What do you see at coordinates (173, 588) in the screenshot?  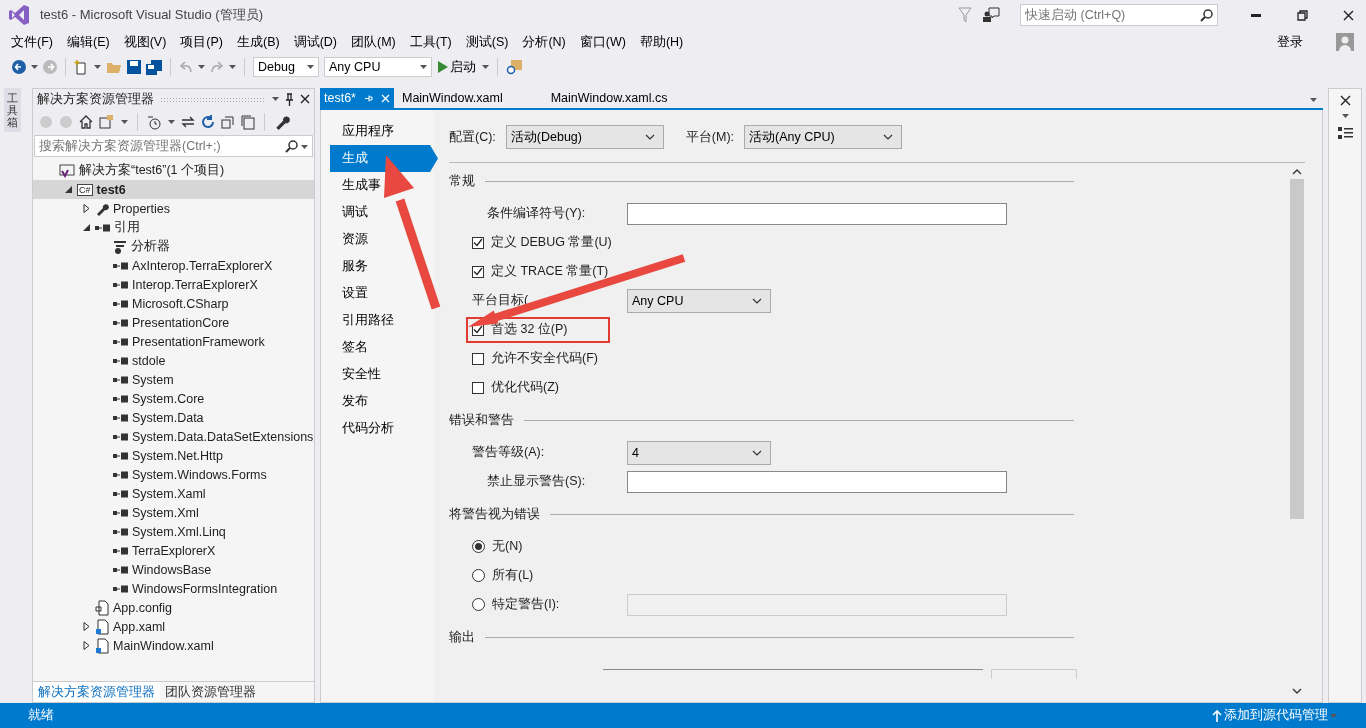 I see `tree-item: WindowsFormsIntegration` at bounding box center [173, 588].